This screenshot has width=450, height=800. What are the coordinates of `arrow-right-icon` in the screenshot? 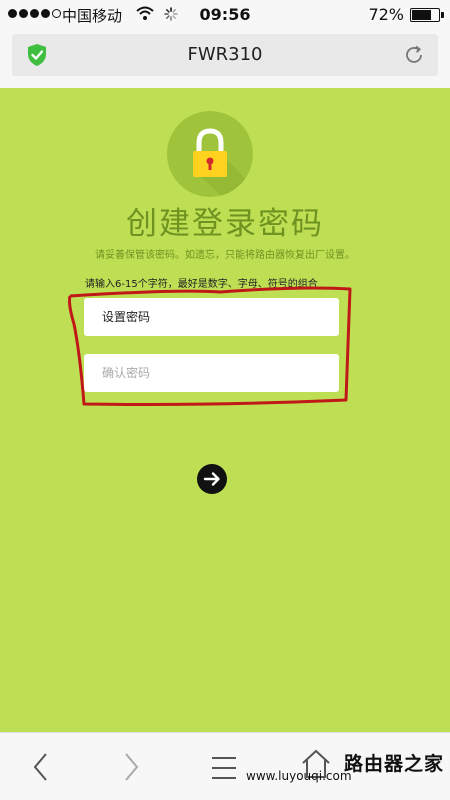 It's located at (211, 479).